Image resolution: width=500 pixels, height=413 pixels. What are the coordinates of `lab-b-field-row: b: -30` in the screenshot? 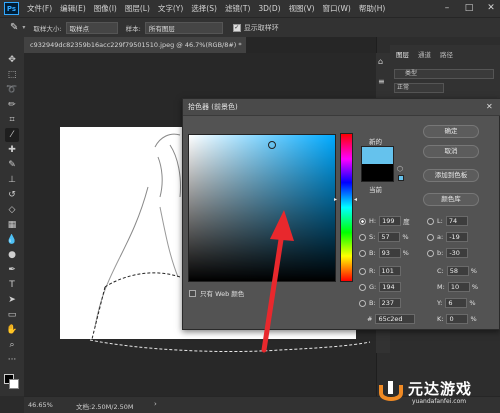 It's located at (448, 253).